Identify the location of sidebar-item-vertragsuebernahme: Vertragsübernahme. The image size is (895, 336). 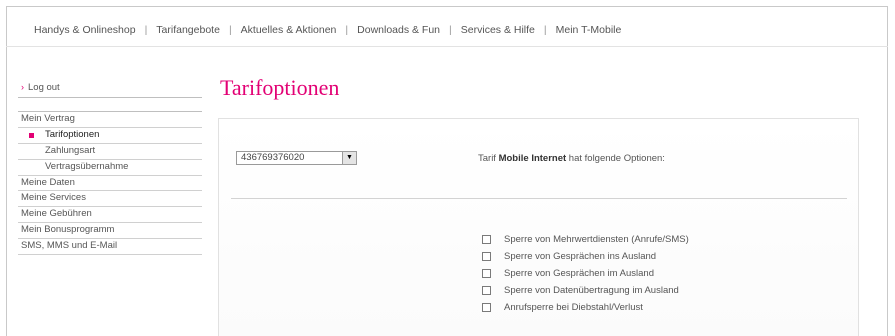
(110, 168).